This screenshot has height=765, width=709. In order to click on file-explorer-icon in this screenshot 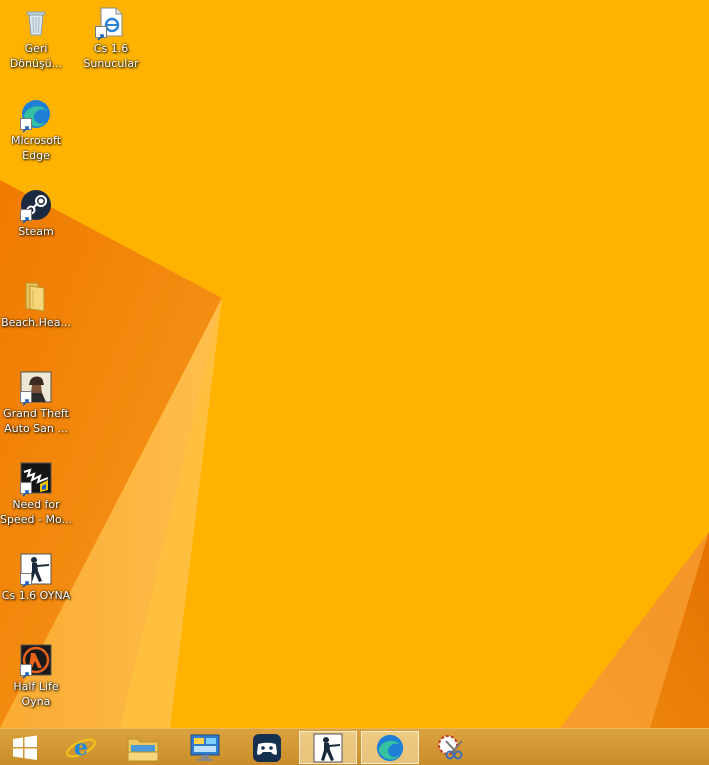, I will do `click(143, 749)`.